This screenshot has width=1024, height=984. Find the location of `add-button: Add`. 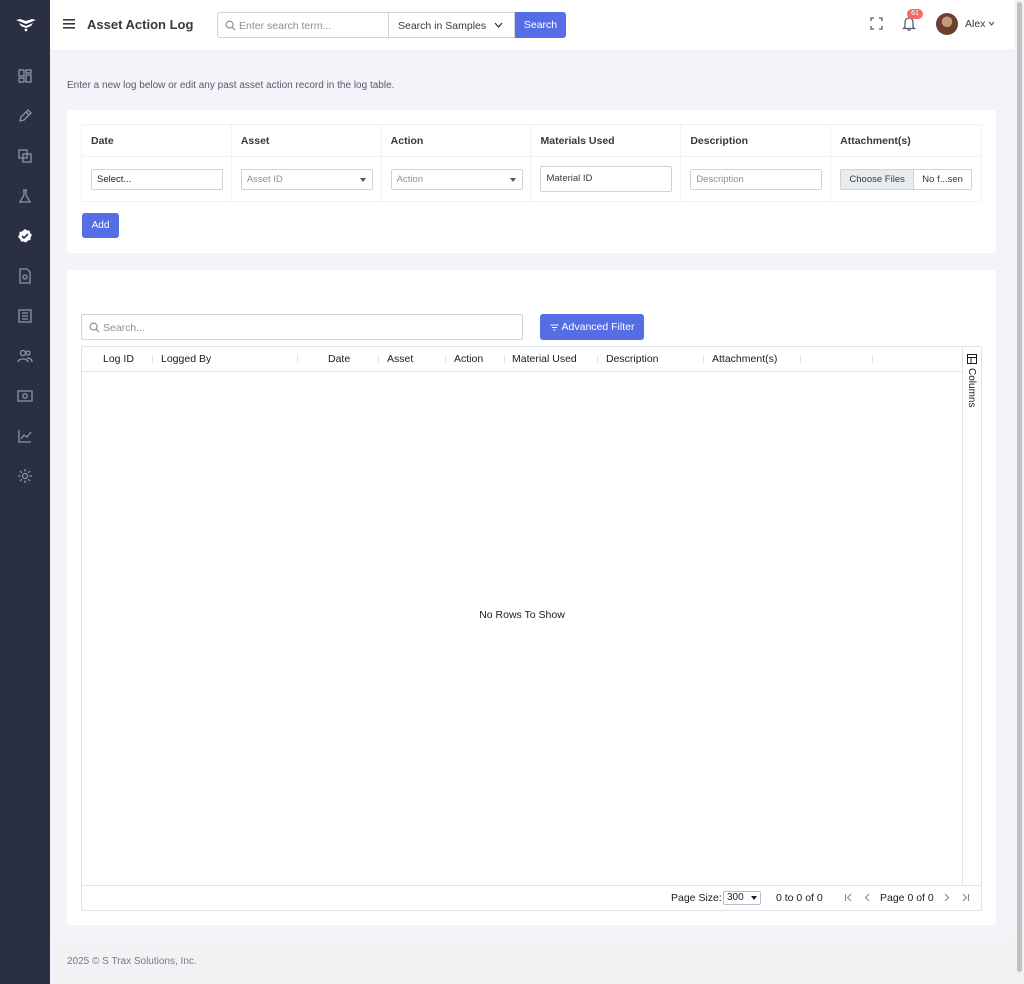

add-button: Add is located at coordinates (100, 225).